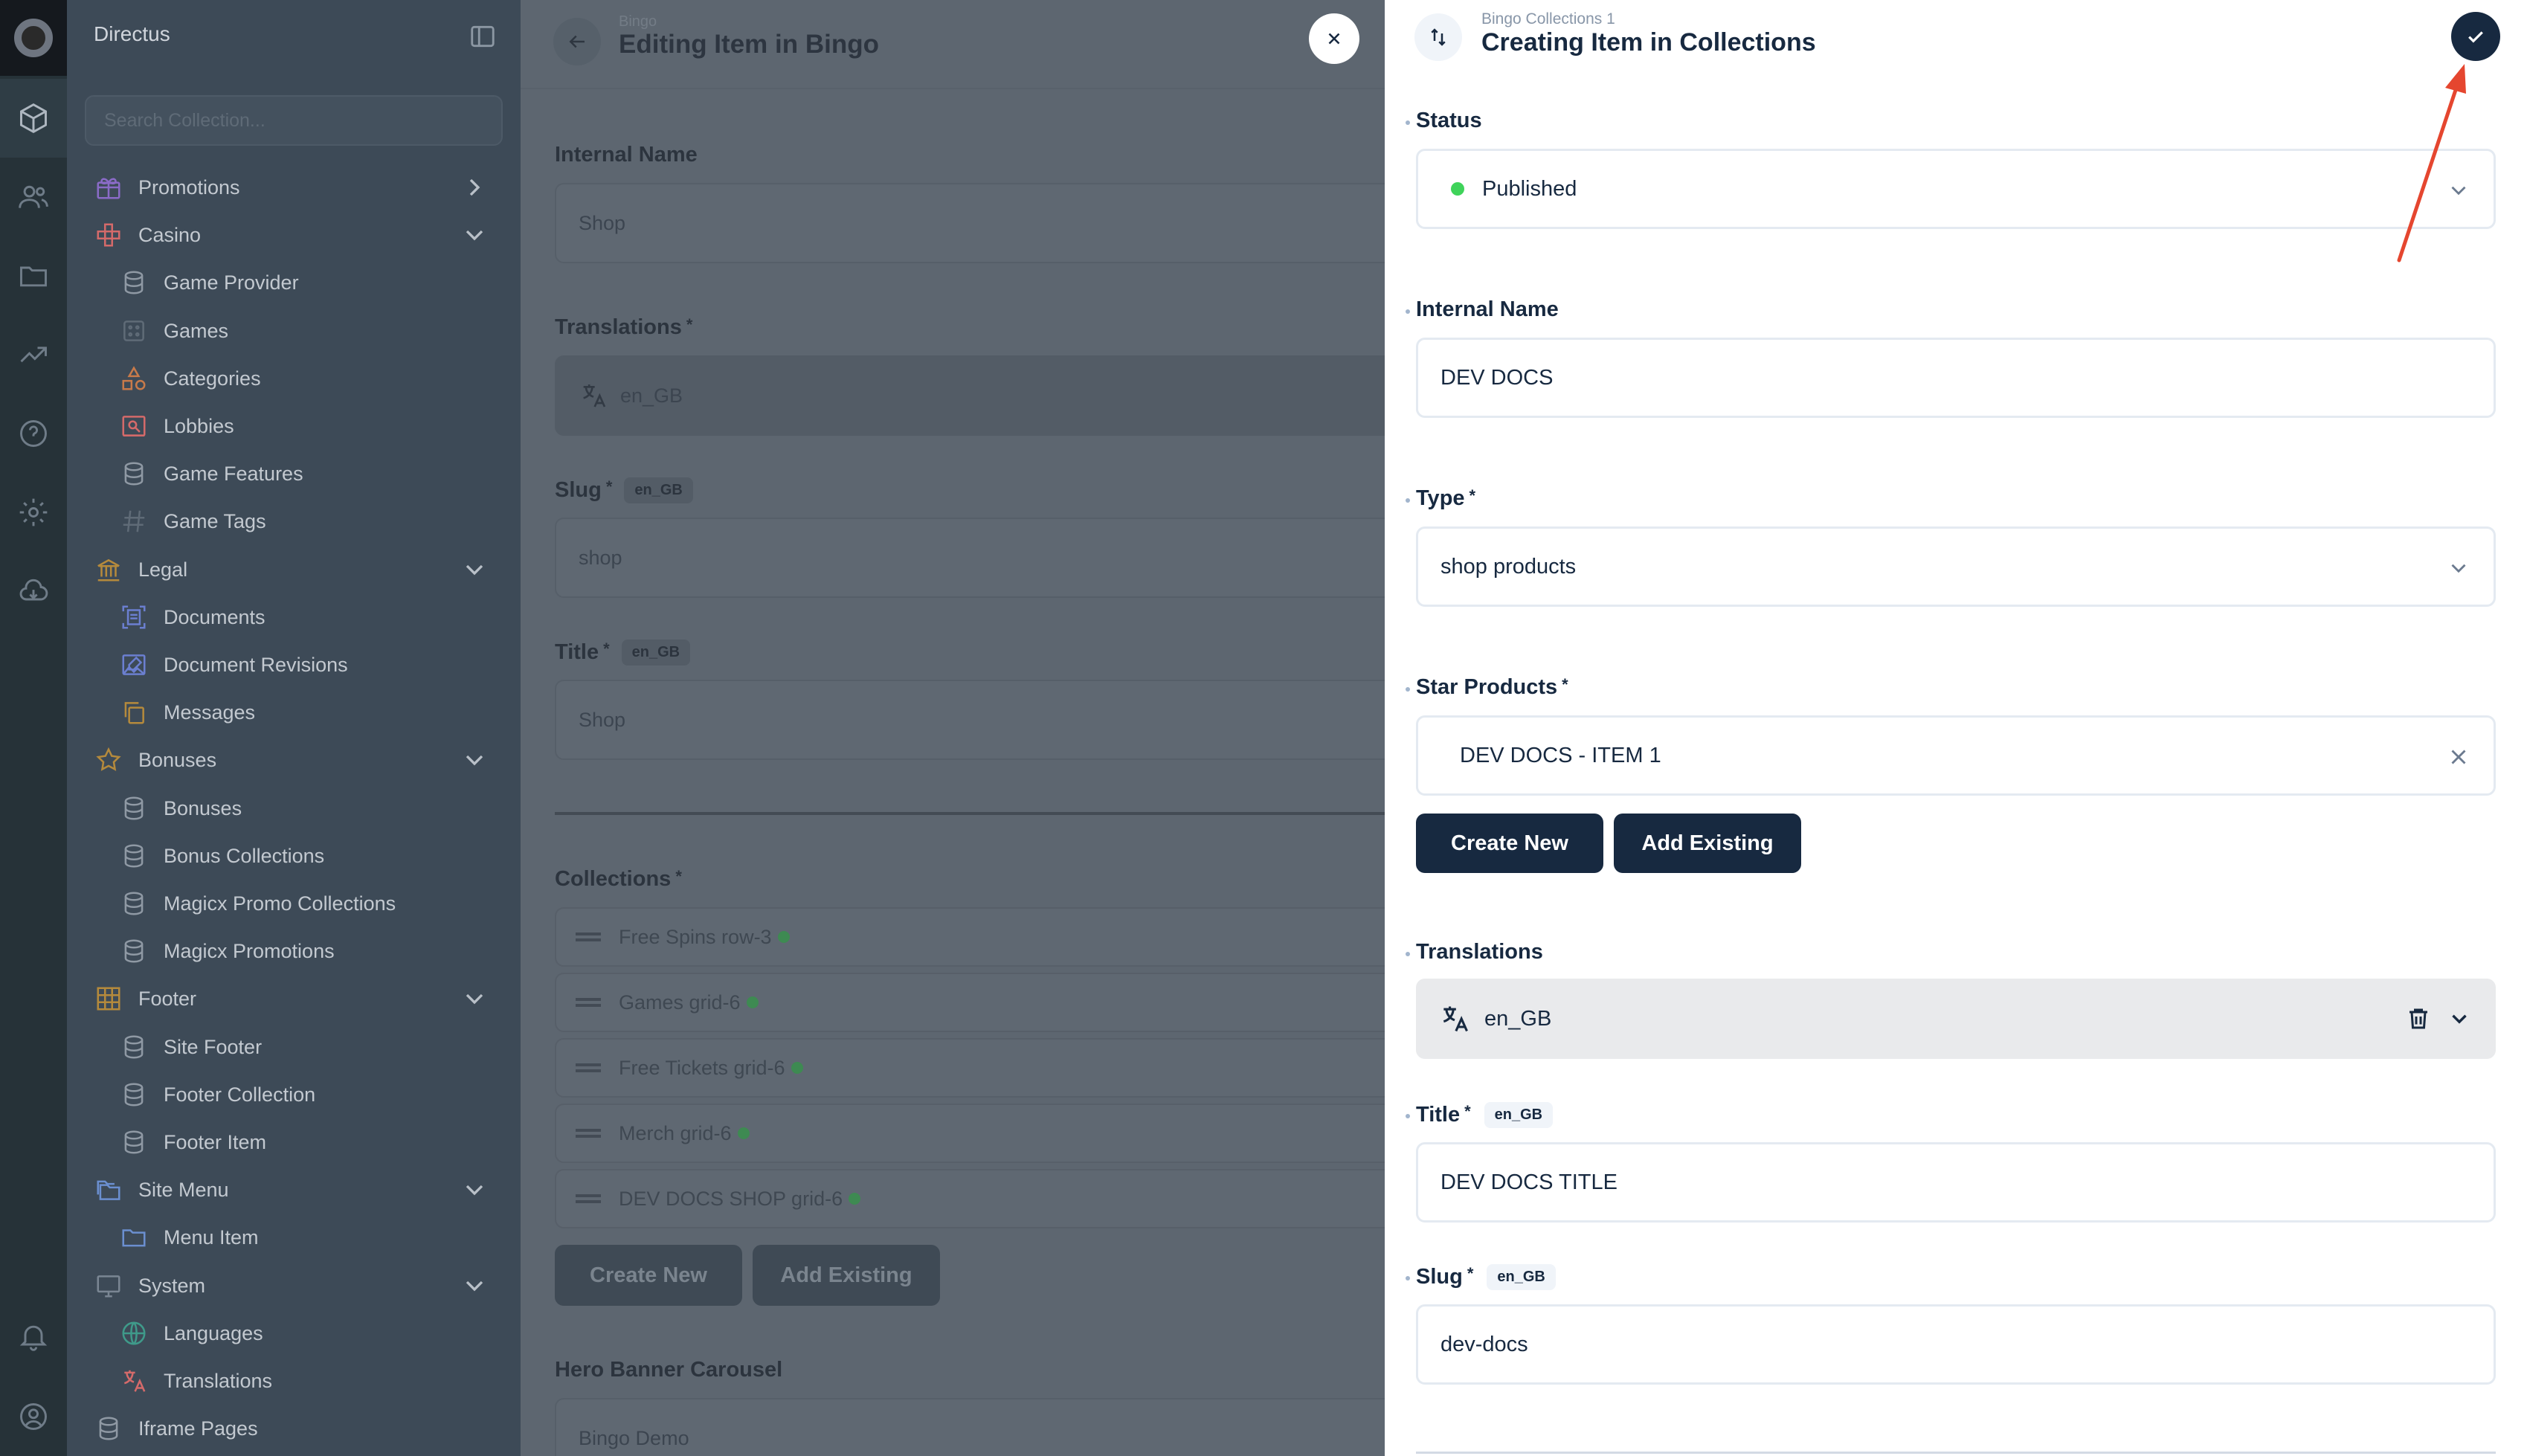 The width and height of the screenshot is (2527, 1456). What do you see at coordinates (1956, 378) in the screenshot?
I see `internal-name-input: DEV DOCS` at bounding box center [1956, 378].